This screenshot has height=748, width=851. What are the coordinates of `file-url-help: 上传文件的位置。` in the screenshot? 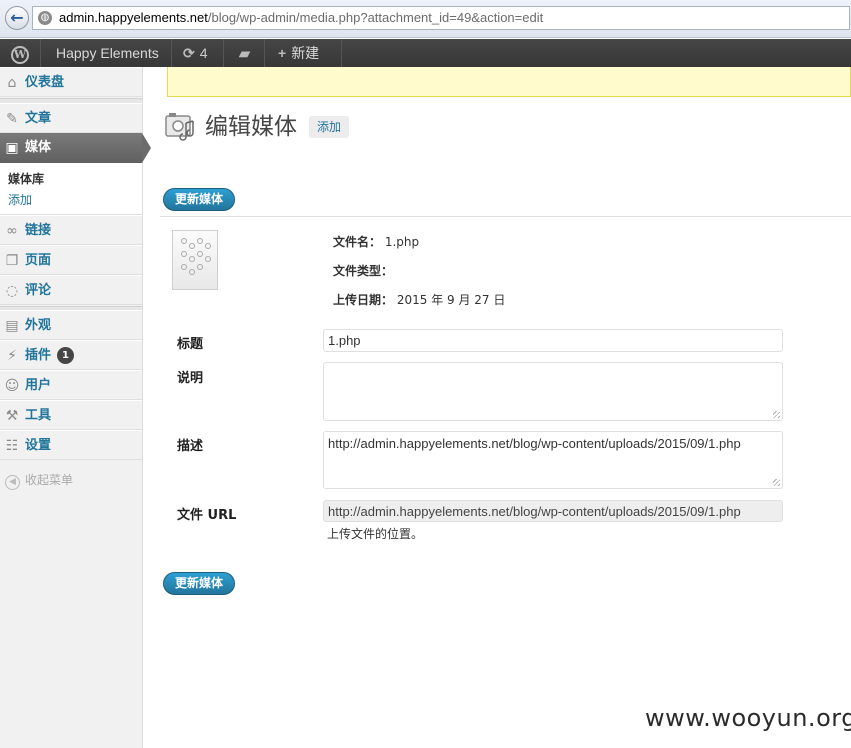 It's located at (375, 534).